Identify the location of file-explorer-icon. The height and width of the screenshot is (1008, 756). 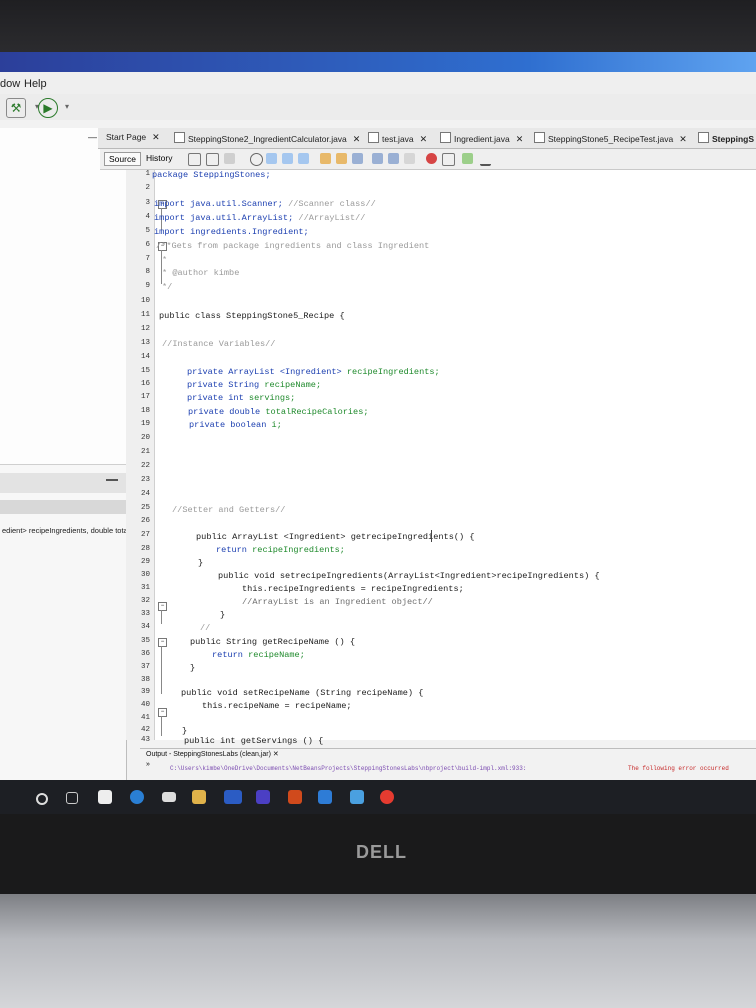
(199, 797).